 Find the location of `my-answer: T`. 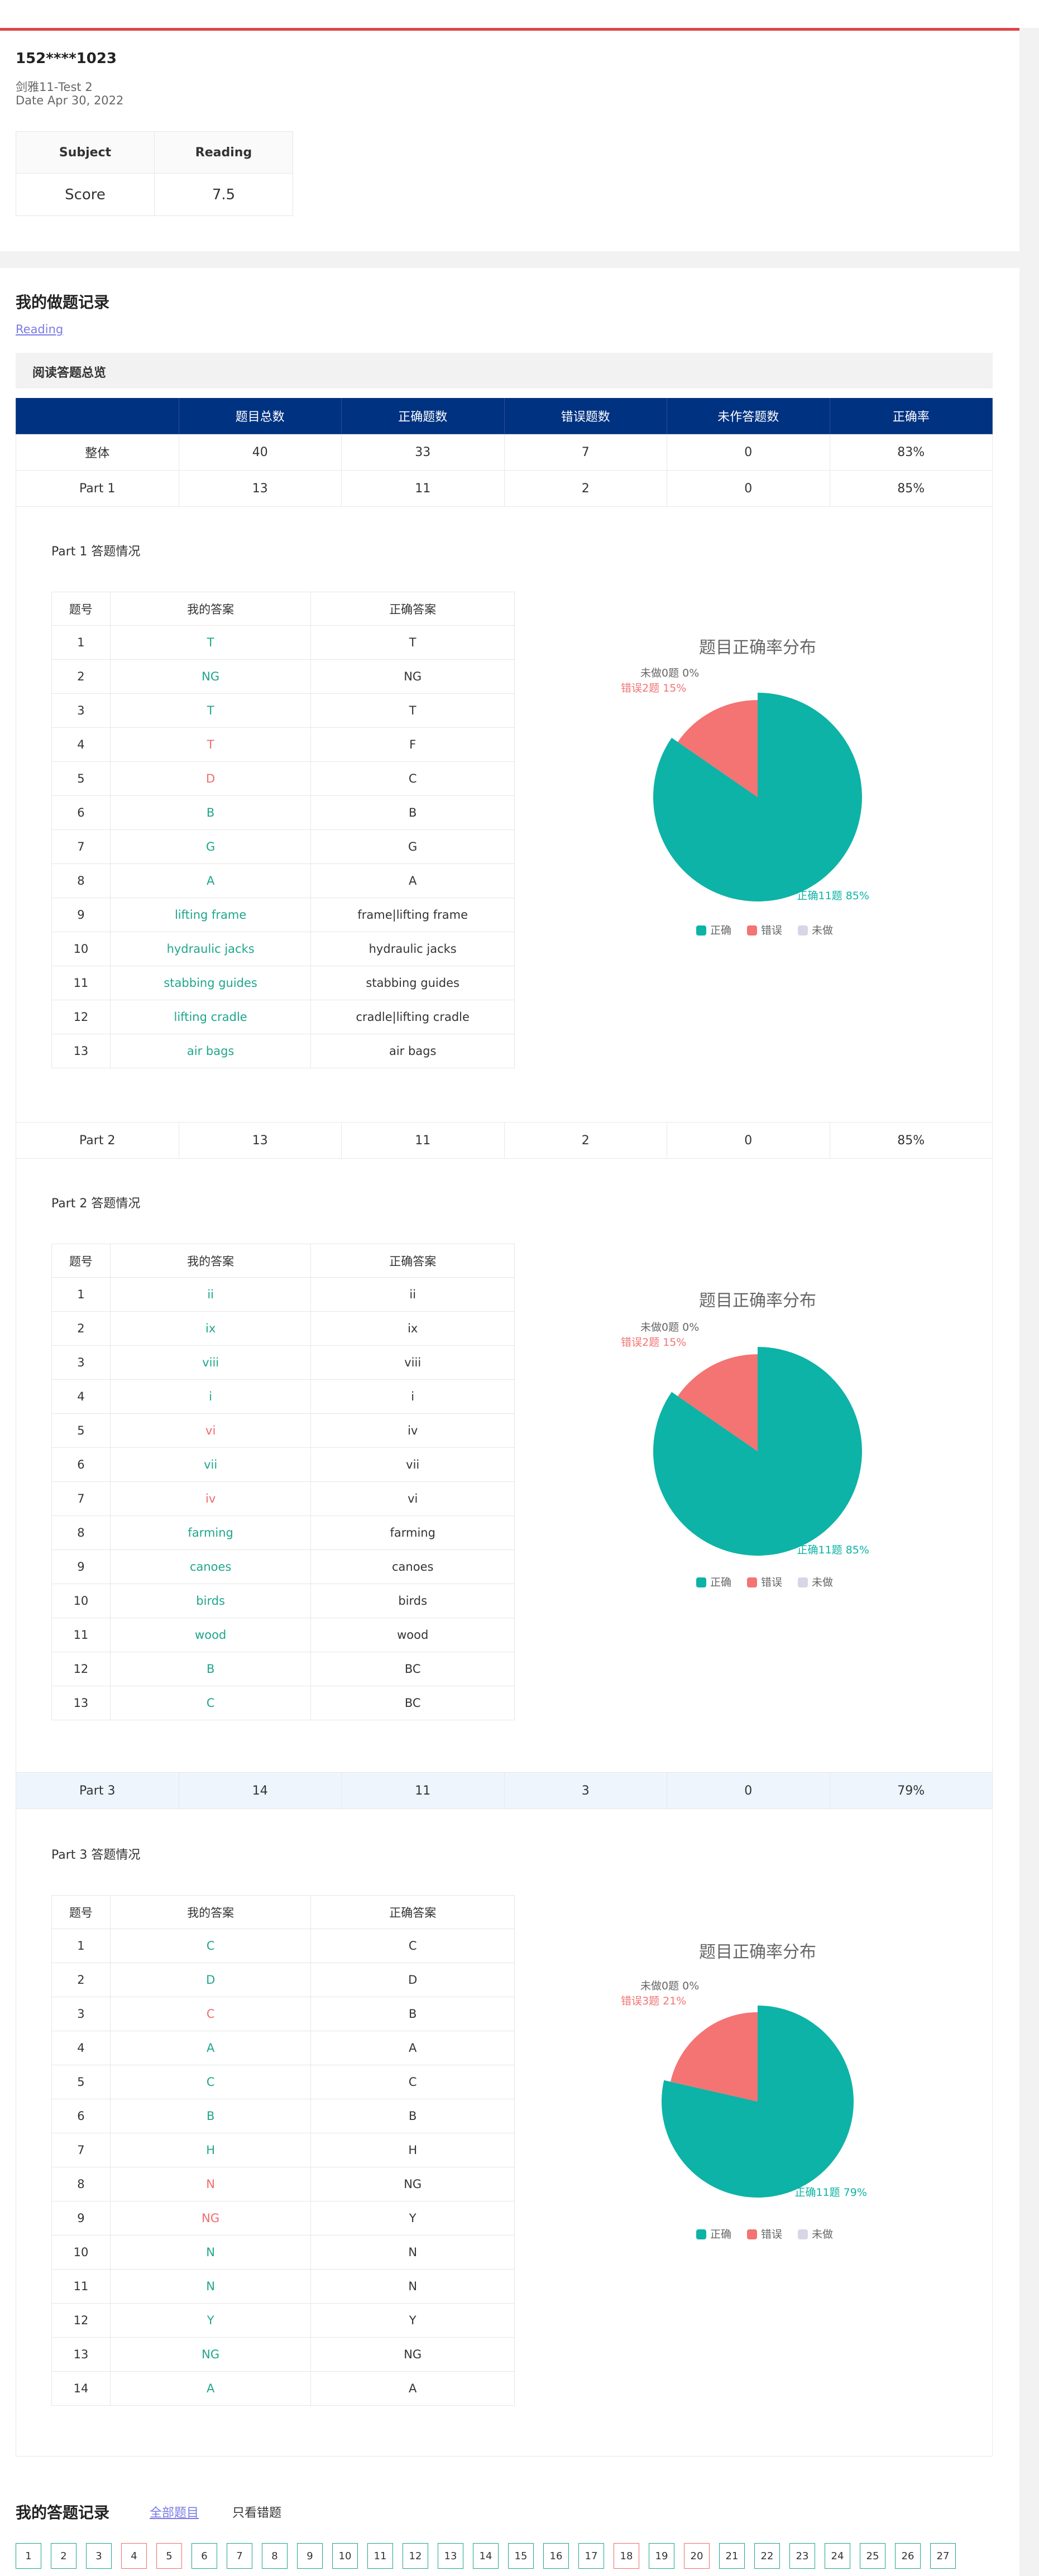

my-answer: T is located at coordinates (210, 642).